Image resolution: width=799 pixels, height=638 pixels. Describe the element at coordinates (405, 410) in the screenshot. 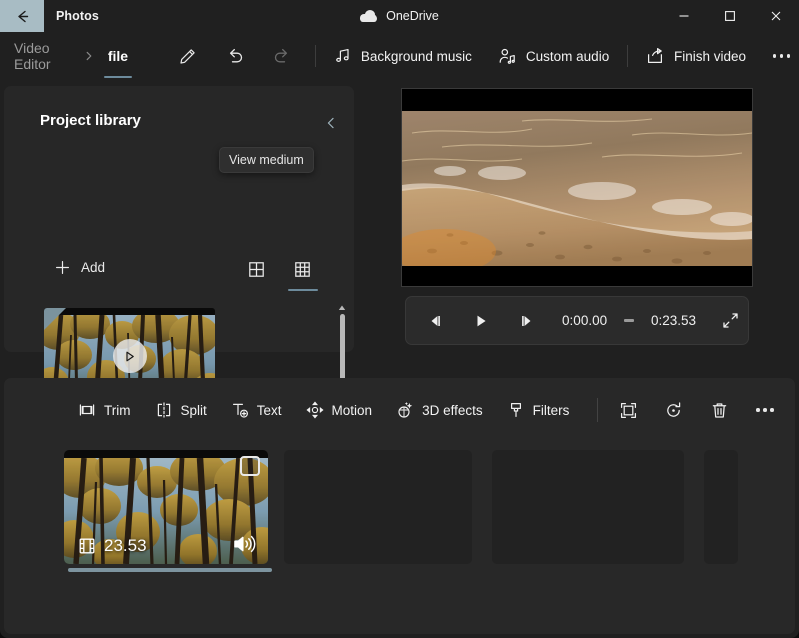

I see `3d-effects-icon` at that location.